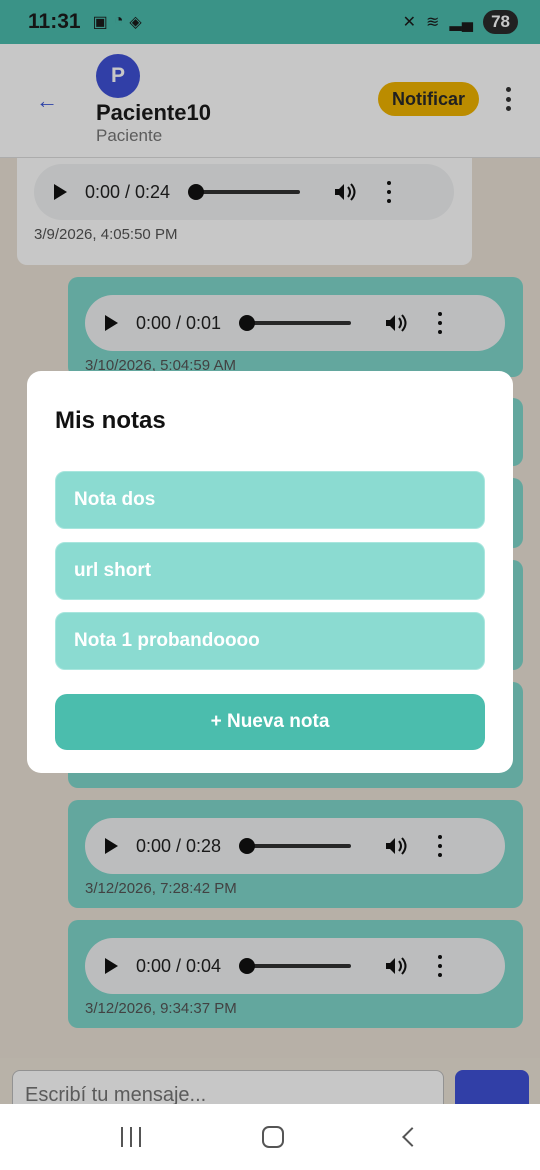 This screenshot has width=540, height=1170. Describe the element at coordinates (110, 420) in the screenshot. I see `modal-title: Mis notas` at that location.